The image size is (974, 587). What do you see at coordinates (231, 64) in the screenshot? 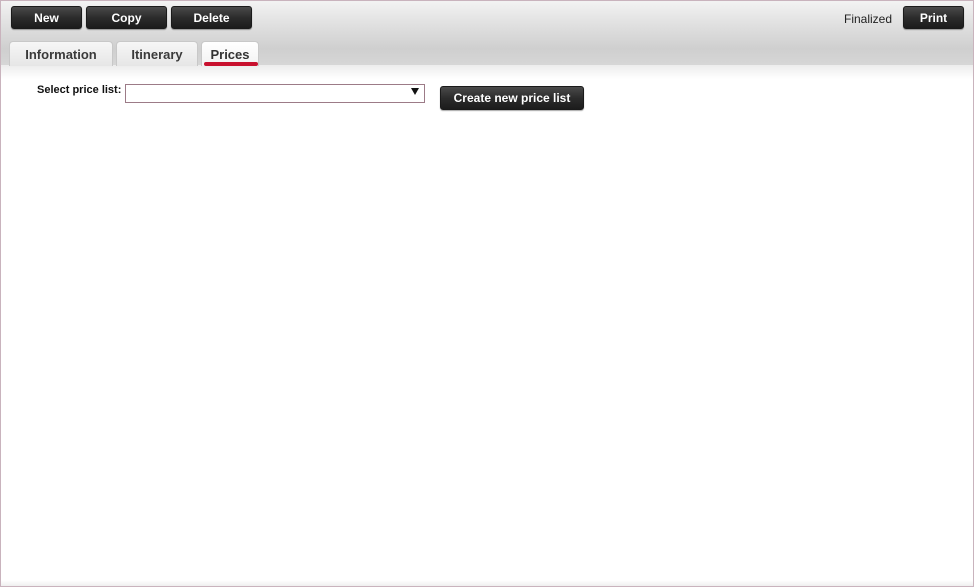
I see `active-tab-indicator` at bounding box center [231, 64].